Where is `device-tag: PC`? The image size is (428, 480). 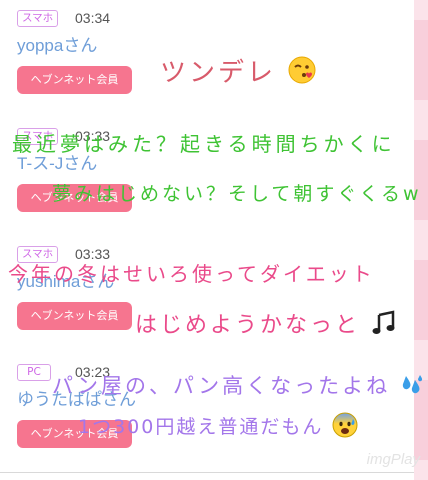
device-tag: PC is located at coordinates (34, 372).